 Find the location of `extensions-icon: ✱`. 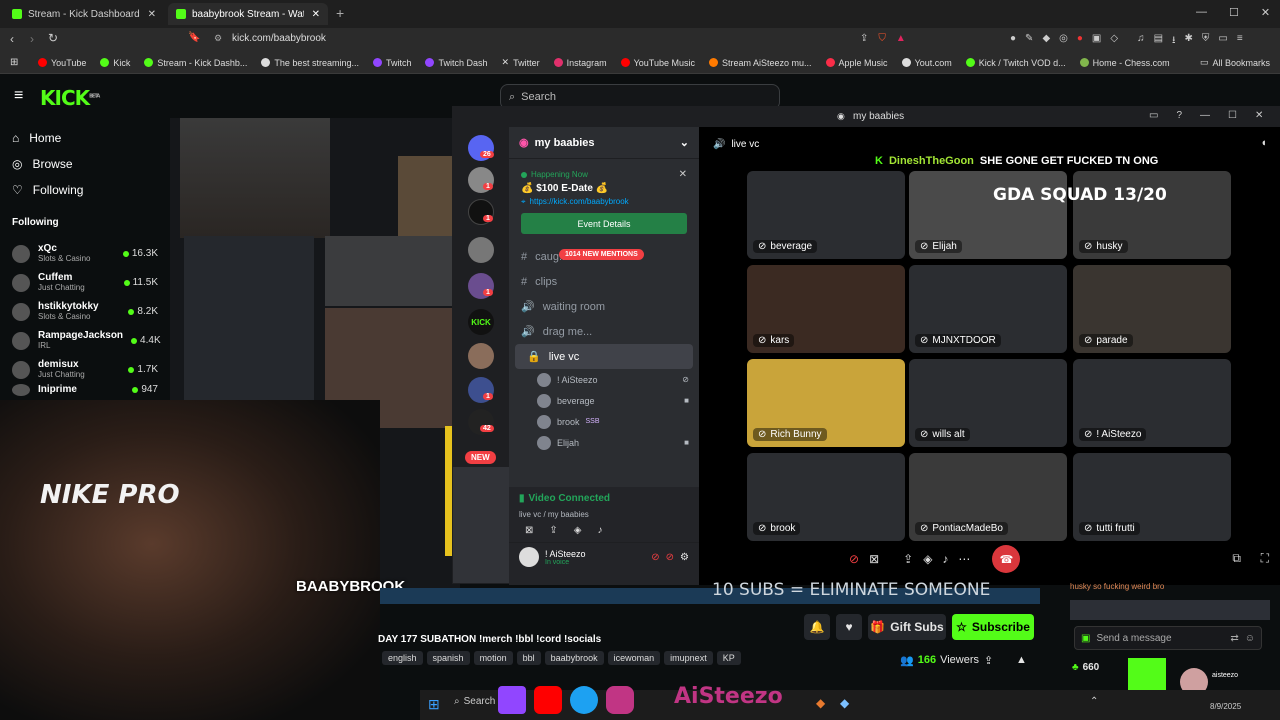

extensions-icon: ✱ is located at coordinates (1189, 41).